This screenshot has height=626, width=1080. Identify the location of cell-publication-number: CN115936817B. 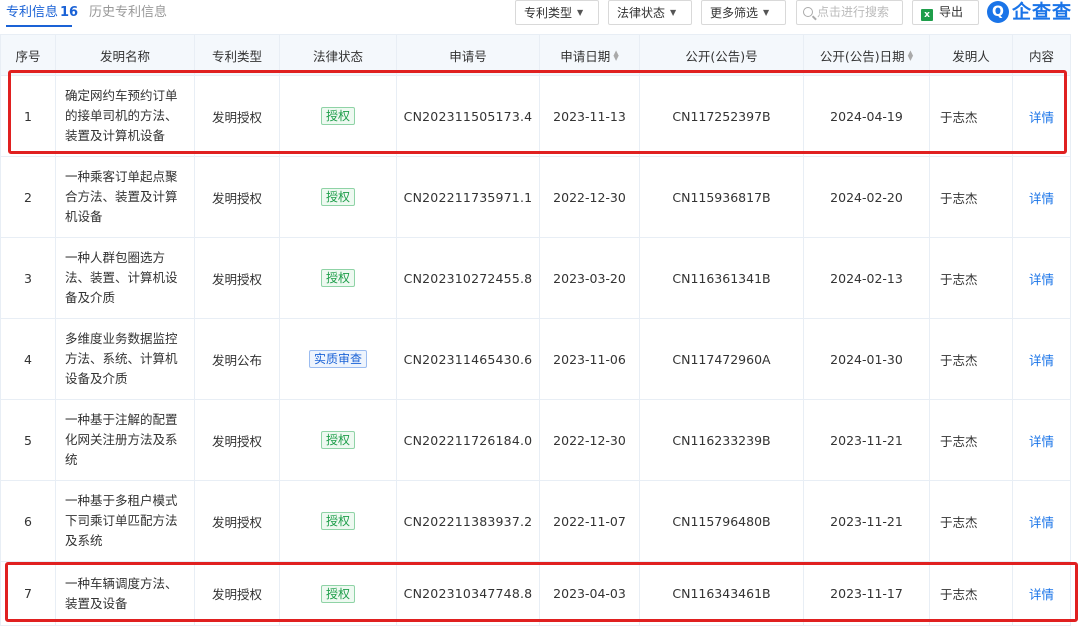
(721, 197).